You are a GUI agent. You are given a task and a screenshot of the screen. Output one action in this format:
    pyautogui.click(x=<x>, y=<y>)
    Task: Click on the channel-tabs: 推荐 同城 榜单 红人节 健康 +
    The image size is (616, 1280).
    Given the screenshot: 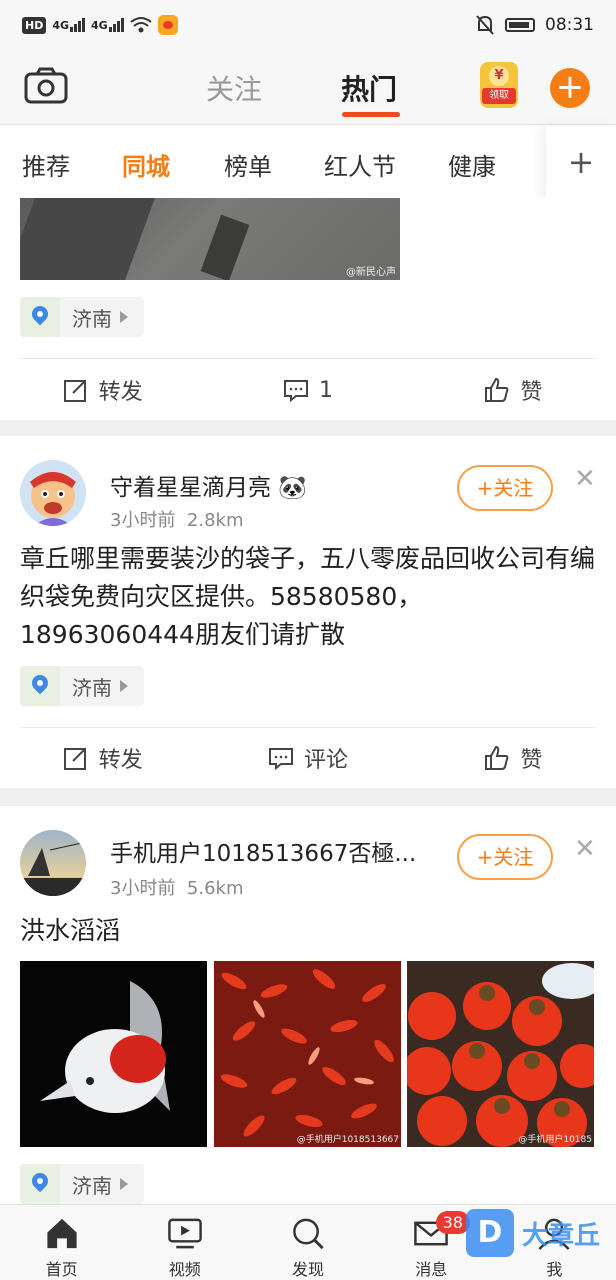 What is the action you would take?
    pyautogui.click(x=308, y=161)
    